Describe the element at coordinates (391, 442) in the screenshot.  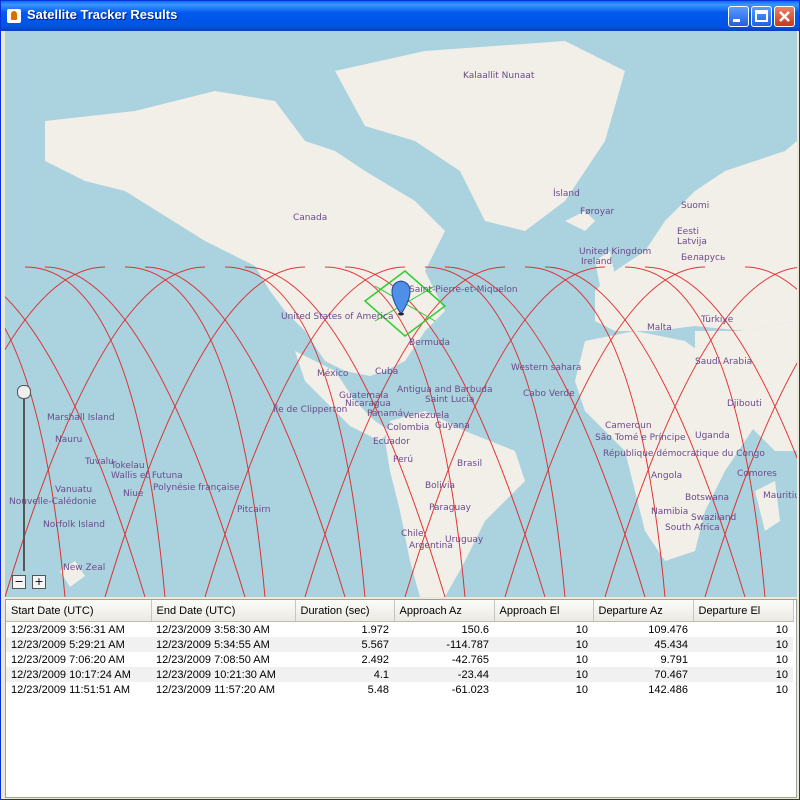
I see `map-label: Ecuador` at that location.